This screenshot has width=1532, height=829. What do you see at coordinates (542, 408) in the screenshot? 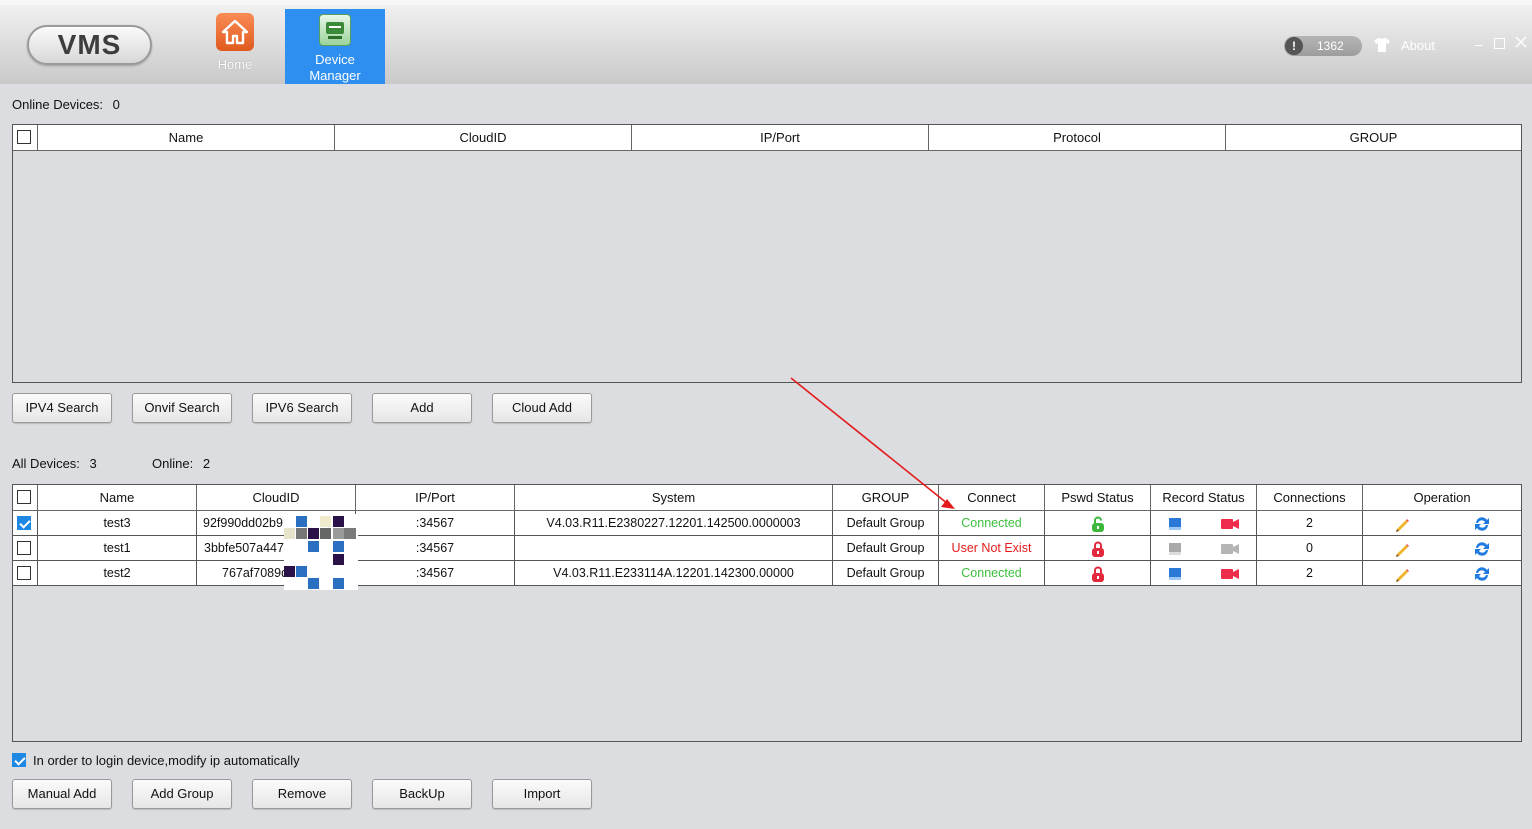
I see `cloud-add-button: Cloud Add` at bounding box center [542, 408].